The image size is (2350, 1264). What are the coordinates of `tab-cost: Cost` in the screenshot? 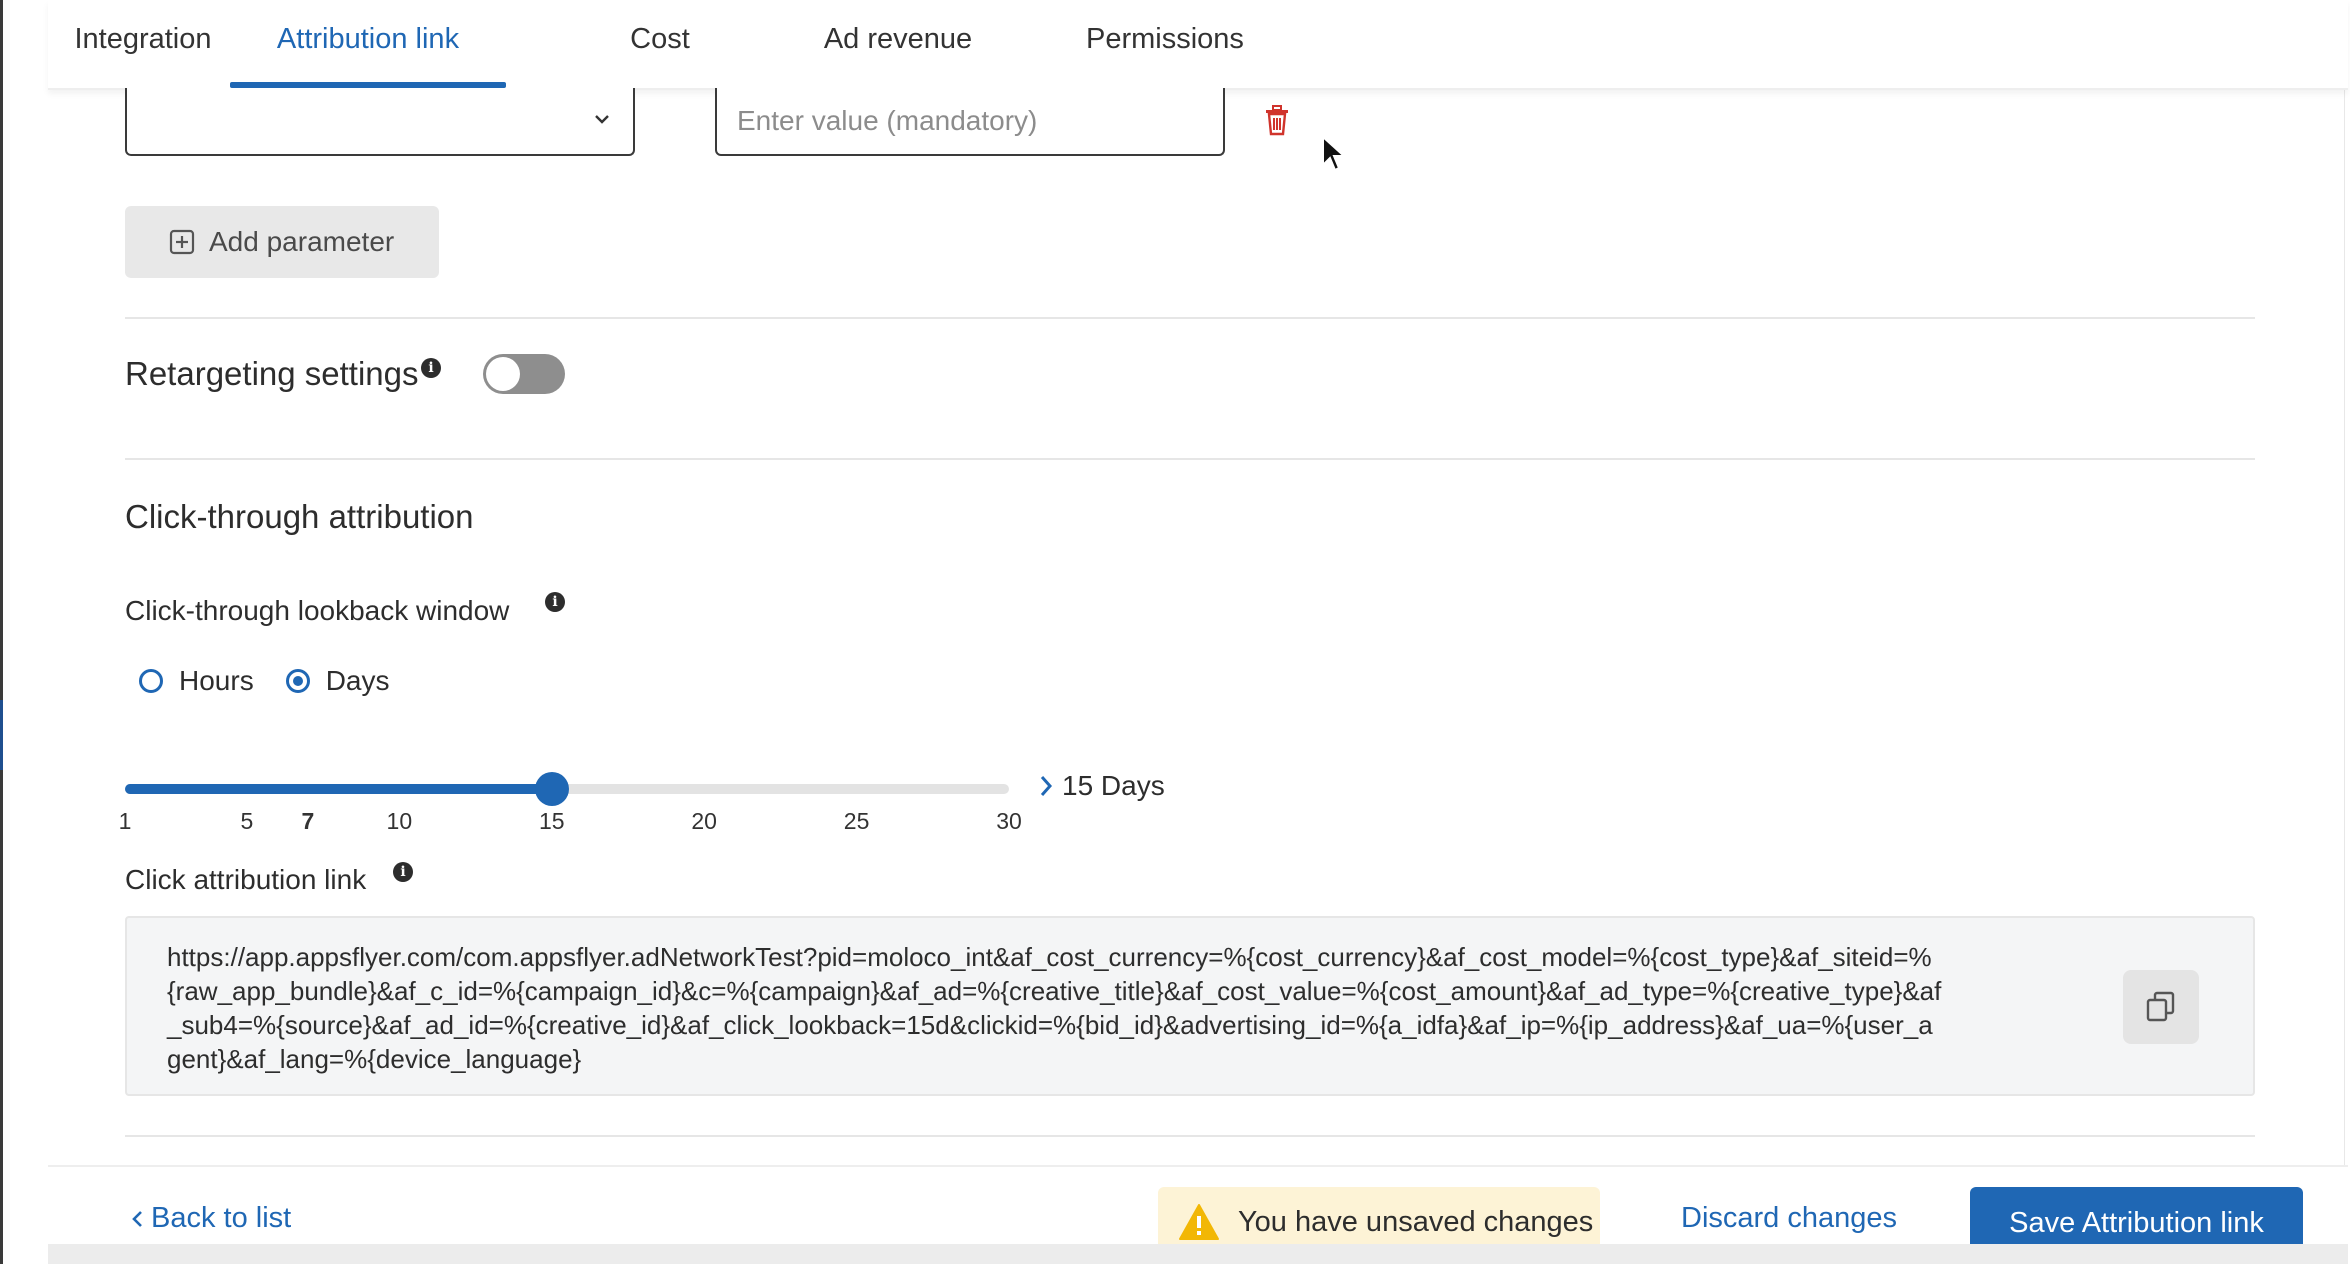 It's located at (660, 44).